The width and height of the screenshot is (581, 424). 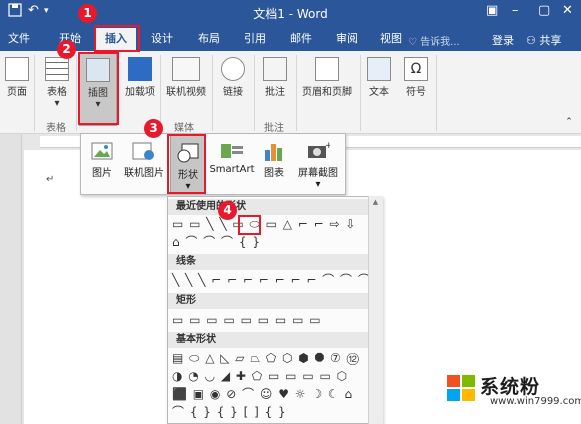 What do you see at coordinates (162, 40) in the screenshot?
I see `tab-design: 设计` at bounding box center [162, 40].